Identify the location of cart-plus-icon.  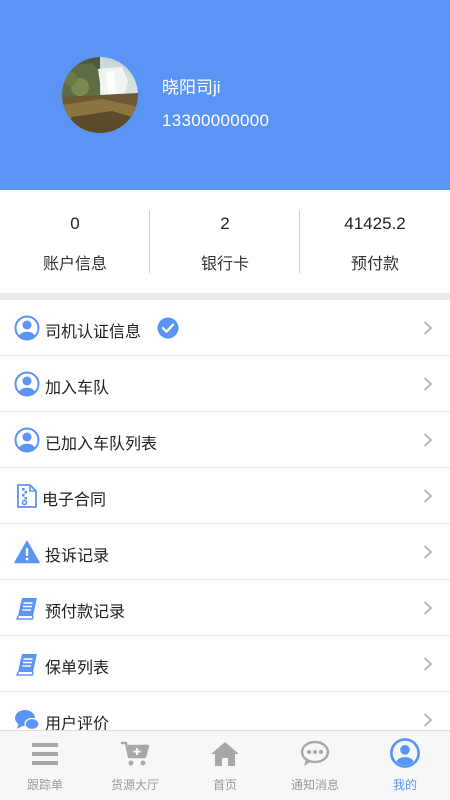
(135, 753).